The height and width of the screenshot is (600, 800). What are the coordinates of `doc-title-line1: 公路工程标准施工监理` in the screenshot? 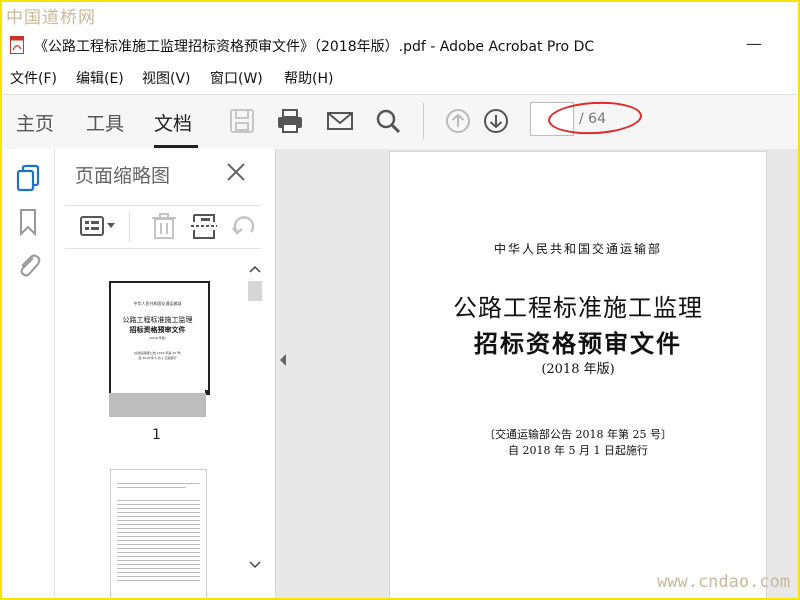 It's located at (578, 308).